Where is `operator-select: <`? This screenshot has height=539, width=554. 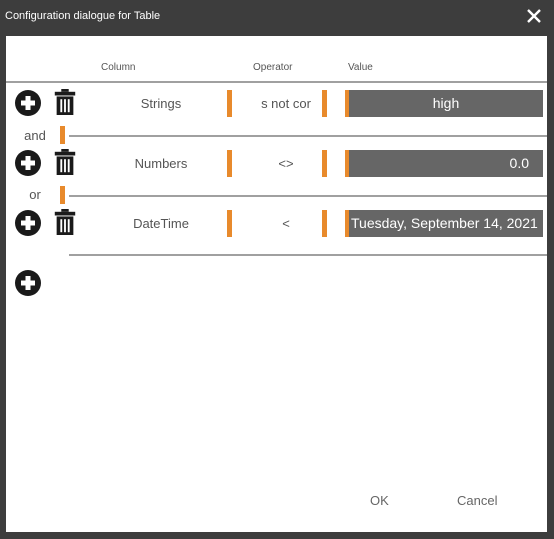
operator-select: < is located at coordinates (286, 223).